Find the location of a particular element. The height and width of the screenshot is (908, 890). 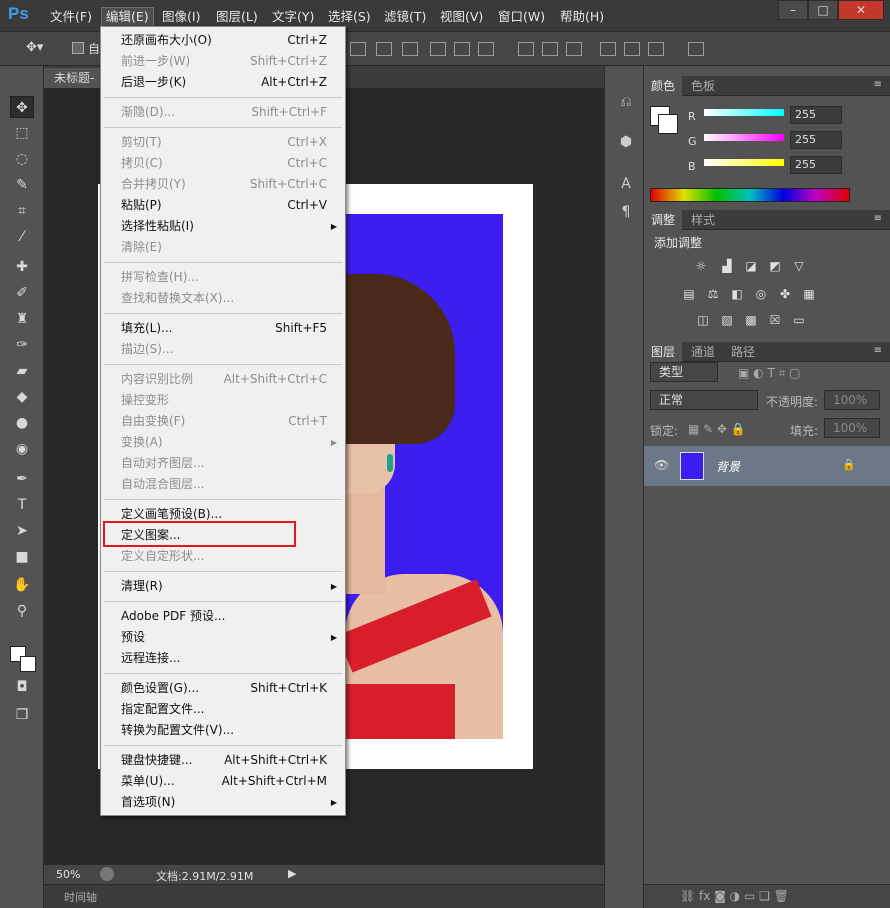

color-spectrum is located at coordinates (750, 195).